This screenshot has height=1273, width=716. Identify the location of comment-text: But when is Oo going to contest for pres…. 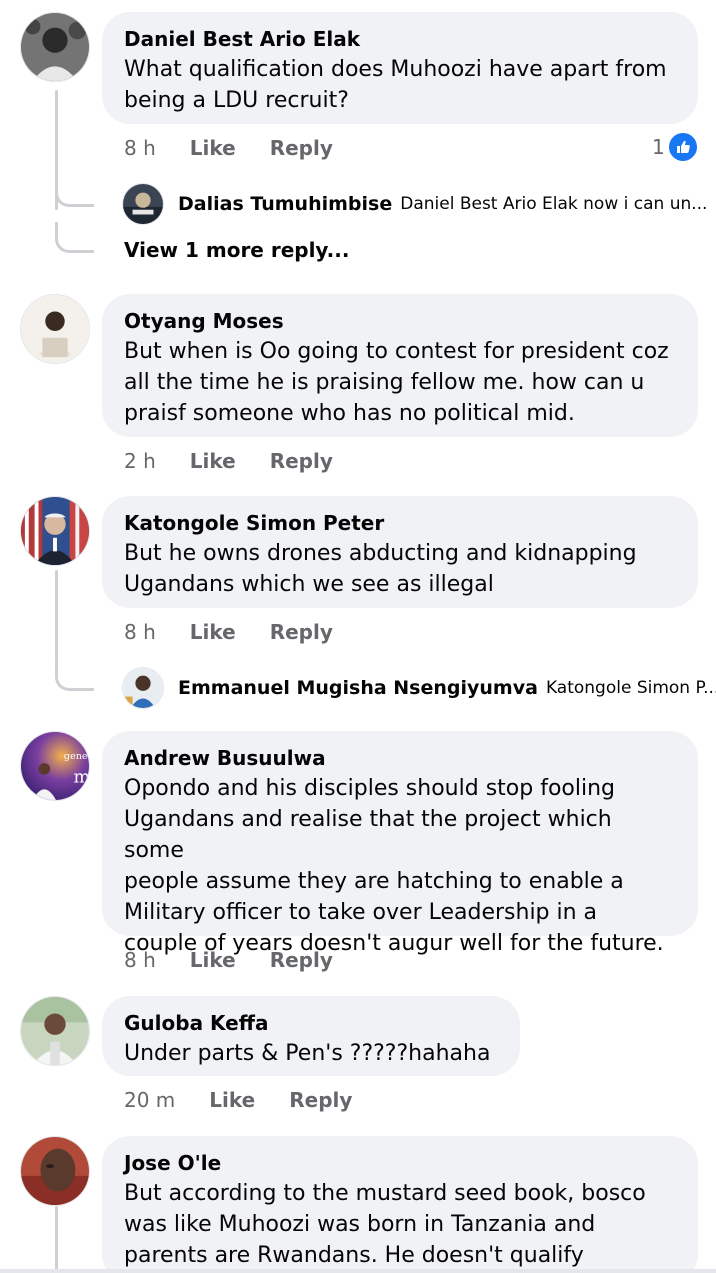
(396, 382).